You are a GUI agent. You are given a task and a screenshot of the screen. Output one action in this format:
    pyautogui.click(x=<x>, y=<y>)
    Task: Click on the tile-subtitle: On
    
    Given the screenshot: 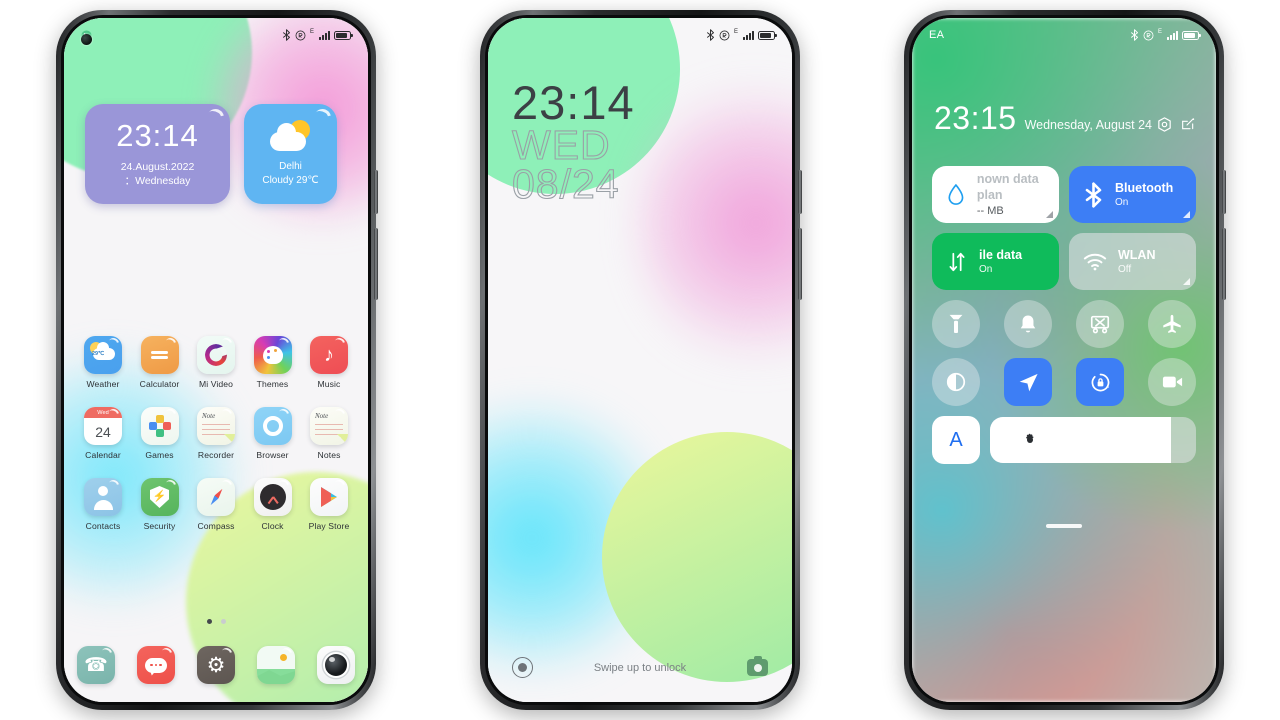 What is the action you would take?
    pyautogui.click(x=1122, y=203)
    